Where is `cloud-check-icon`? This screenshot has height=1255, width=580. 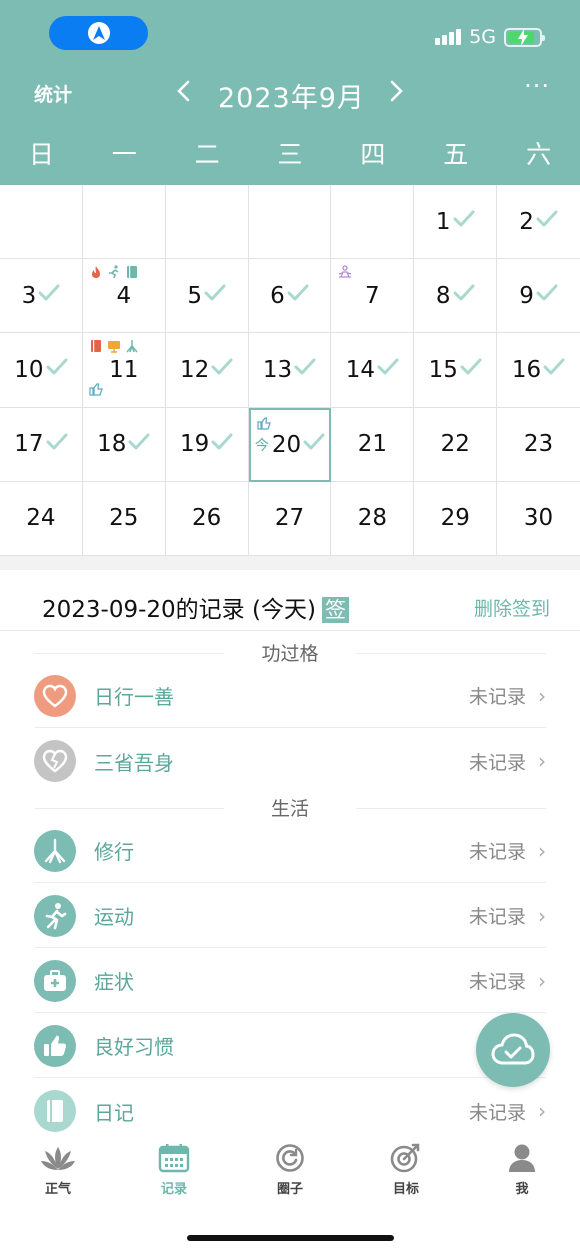
cloud-check-icon is located at coordinates (513, 1049).